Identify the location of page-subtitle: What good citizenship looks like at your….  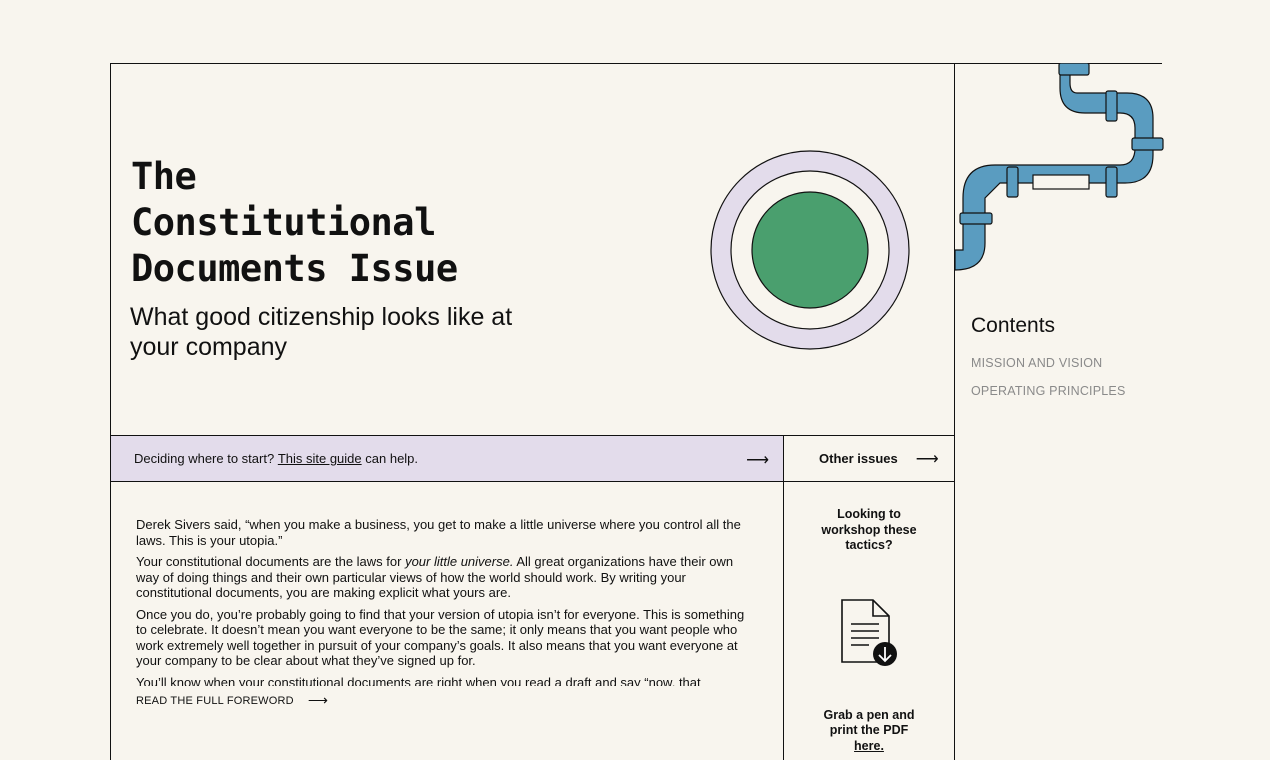
(321, 332).